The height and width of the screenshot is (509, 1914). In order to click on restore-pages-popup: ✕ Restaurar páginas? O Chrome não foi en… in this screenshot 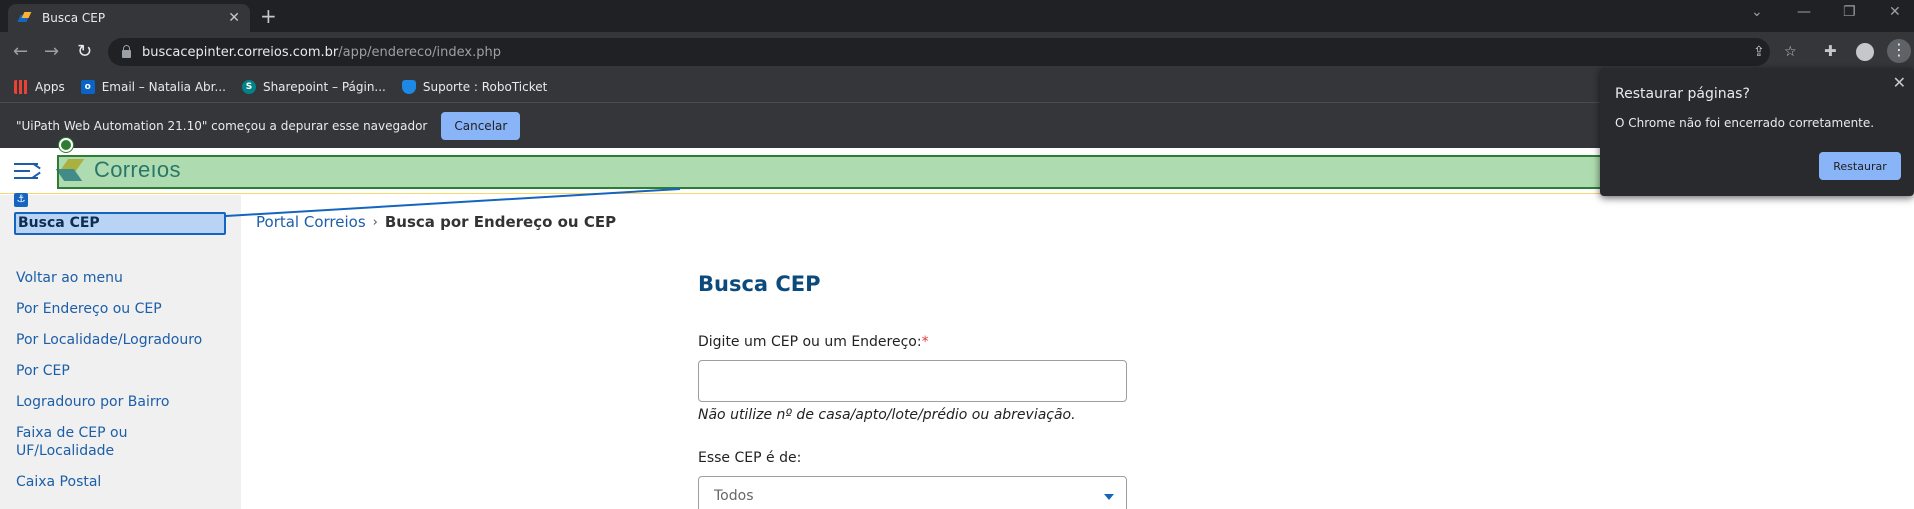, I will do `click(1757, 132)`.